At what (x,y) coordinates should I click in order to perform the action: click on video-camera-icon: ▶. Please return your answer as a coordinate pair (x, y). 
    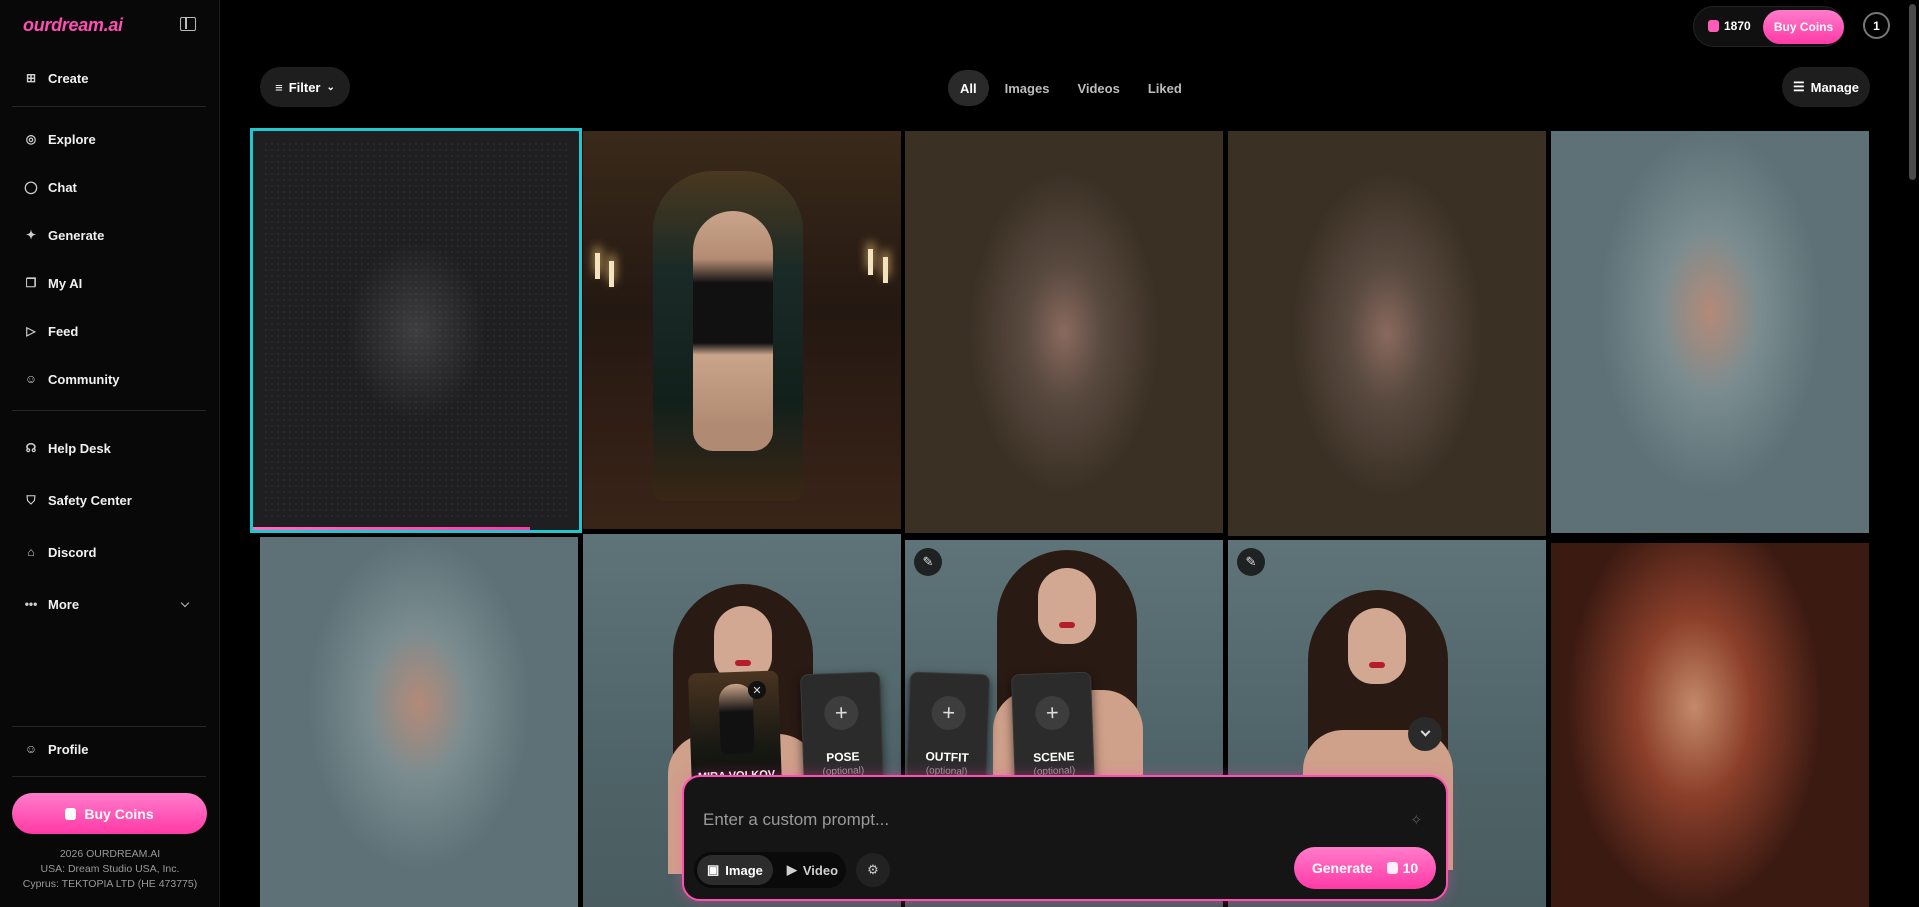
    Looking at the image, I should click on (791, 869).